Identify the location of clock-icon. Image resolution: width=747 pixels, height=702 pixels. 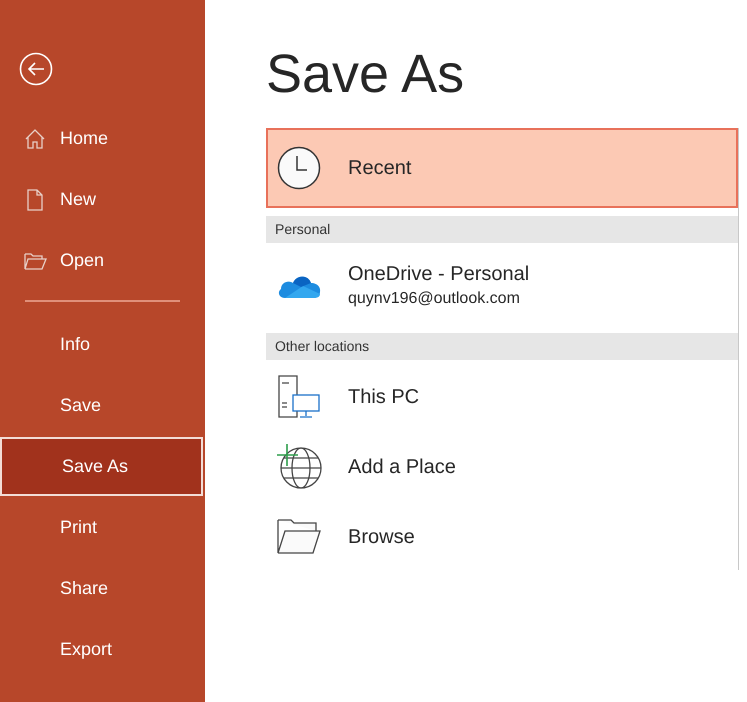
(299, 168).